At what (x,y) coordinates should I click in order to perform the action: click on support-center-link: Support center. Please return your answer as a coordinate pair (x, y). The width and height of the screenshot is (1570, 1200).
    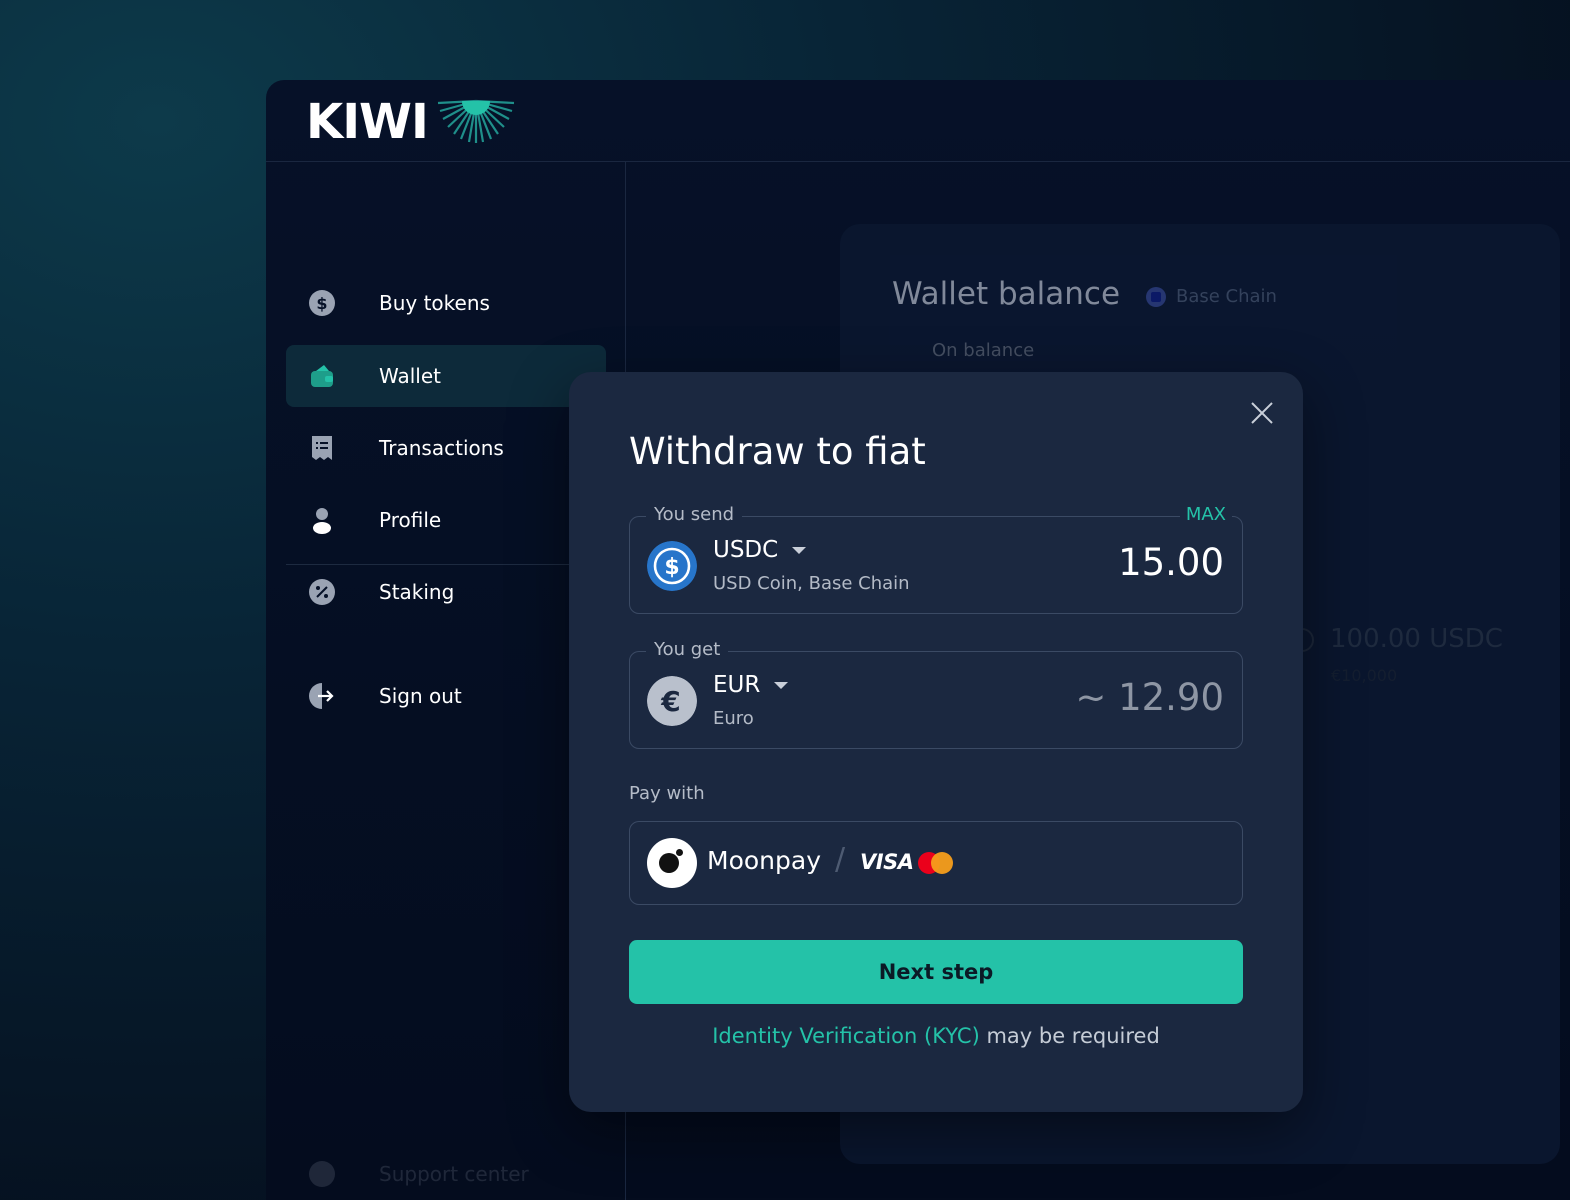
    Looking at the image, I should click on (446, 1174).